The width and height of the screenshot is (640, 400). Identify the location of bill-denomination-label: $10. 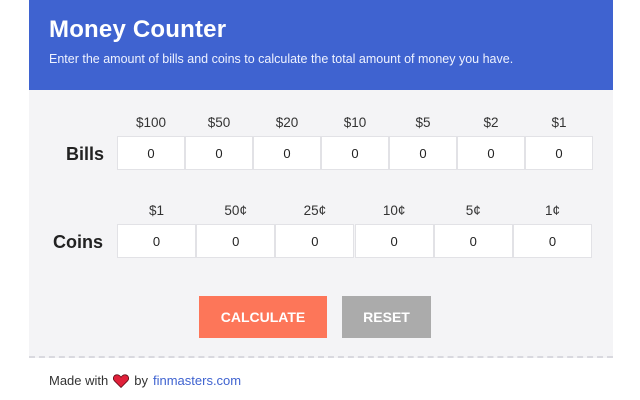
(355, 122).